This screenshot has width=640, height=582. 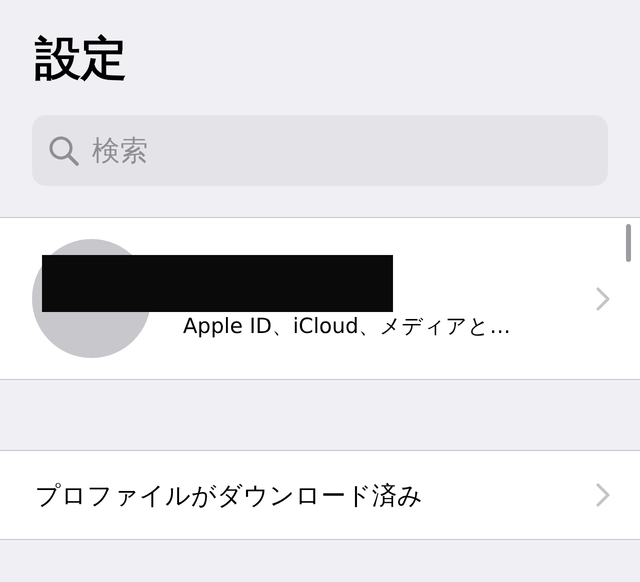 What do you see at coordinates (64, 151) in the screenshot?
I see `search-icon` at bounding box center [64, 151].